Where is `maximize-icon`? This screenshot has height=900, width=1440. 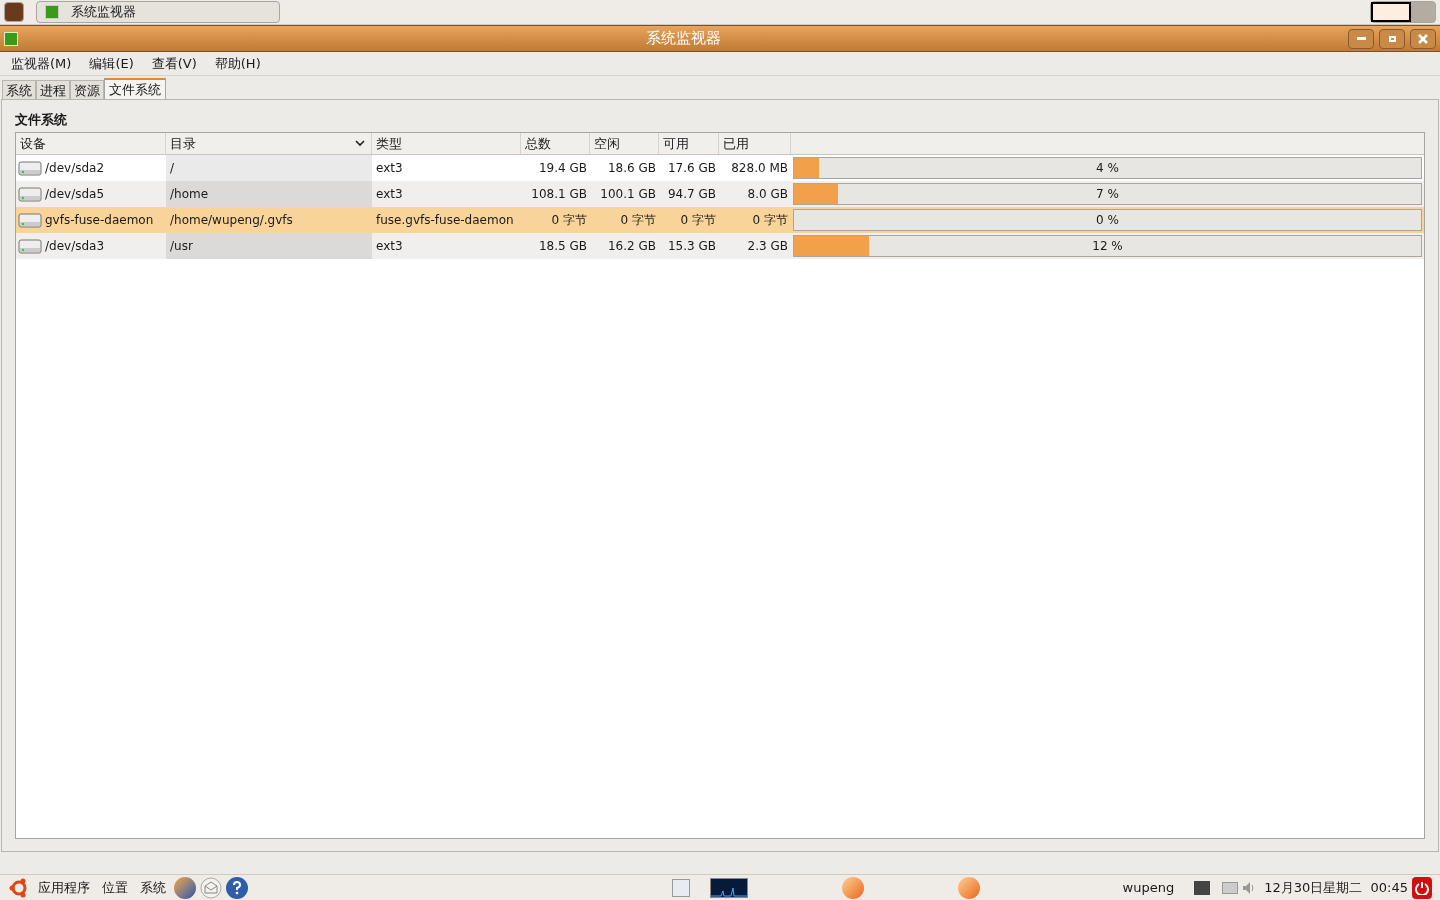
maximize-icon is located at coordinates (1392, 38).